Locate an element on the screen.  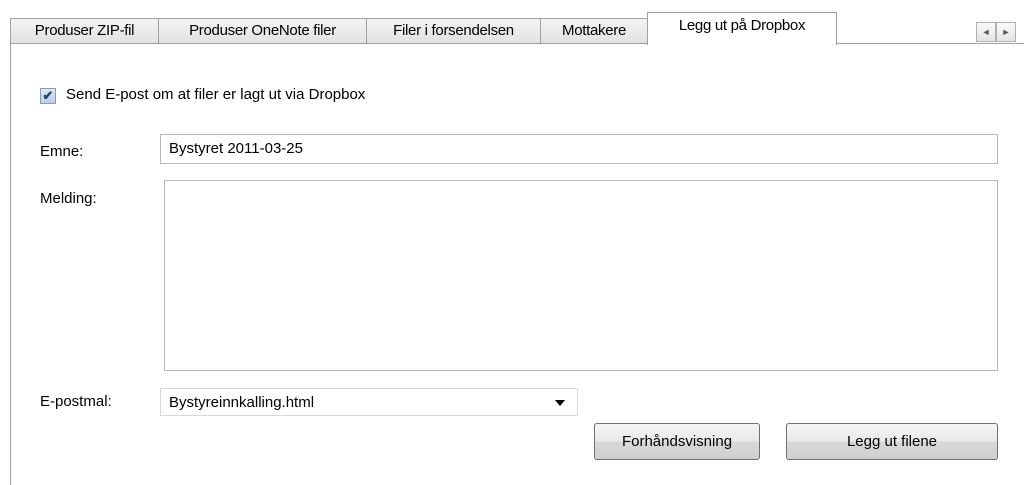
tab-filer-i-forsendelsen: Filer i forsendelsen is located at coordinates (453, 30).